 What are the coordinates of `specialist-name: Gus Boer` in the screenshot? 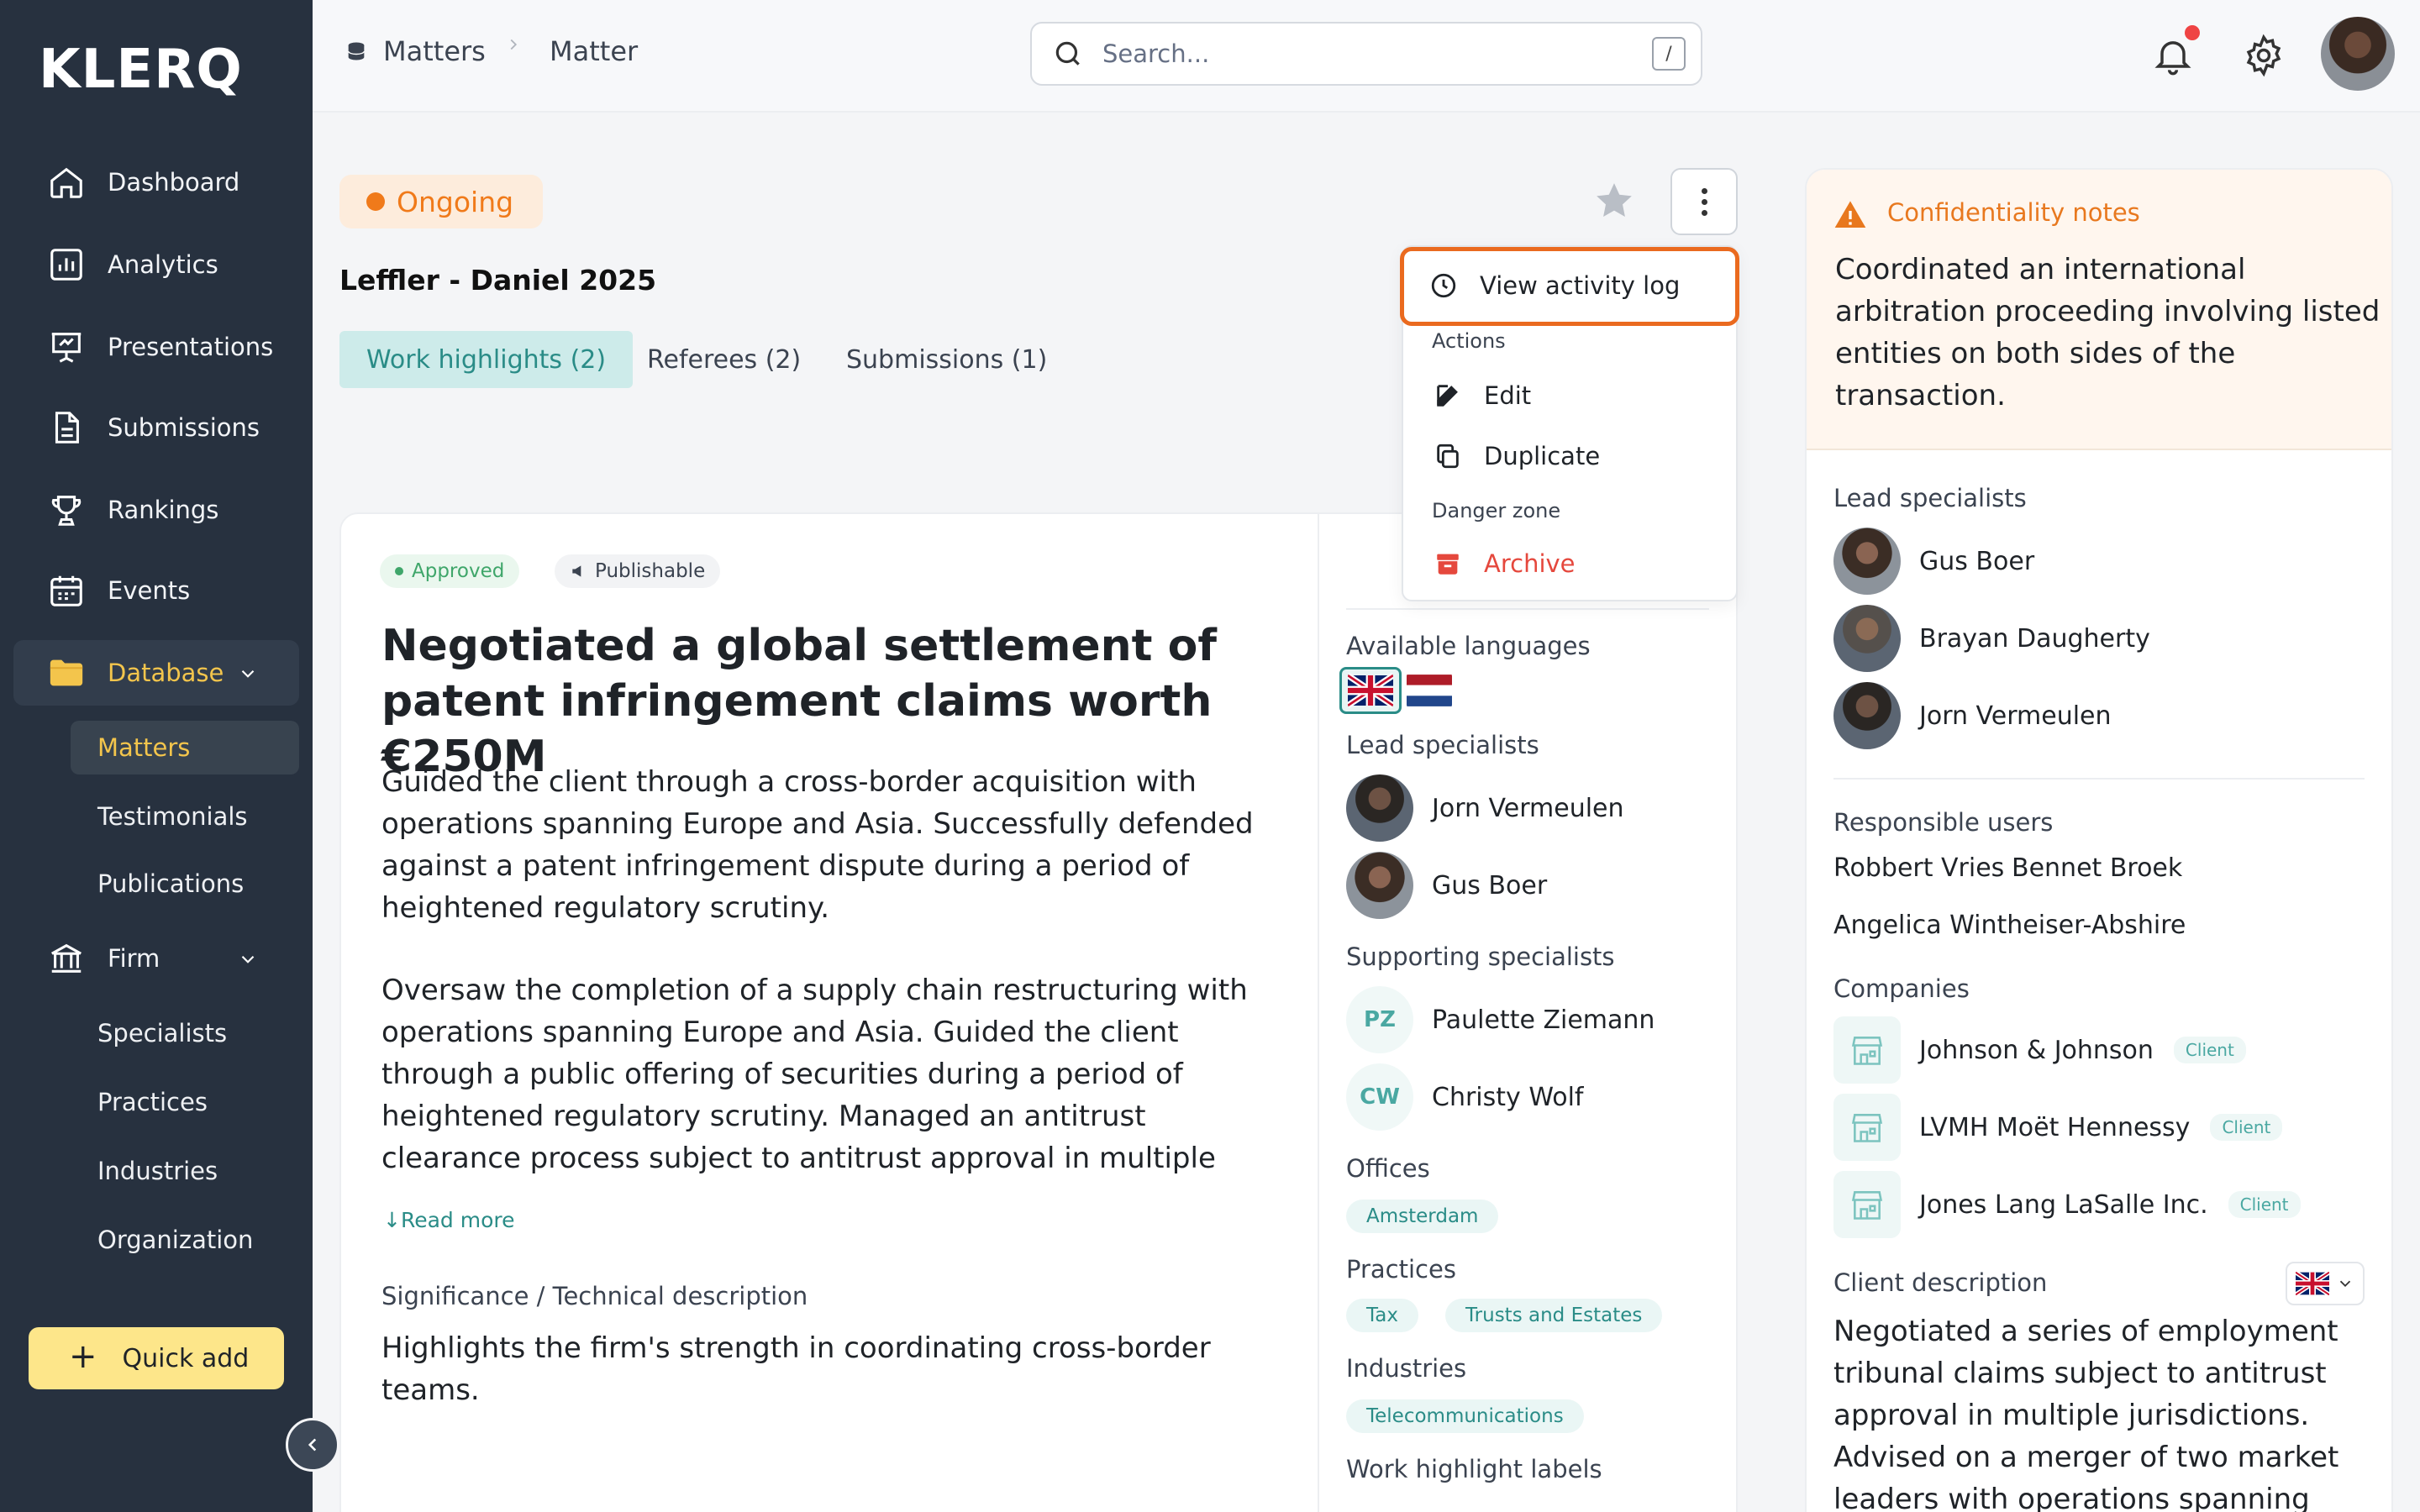 It's located at (1490, 885).